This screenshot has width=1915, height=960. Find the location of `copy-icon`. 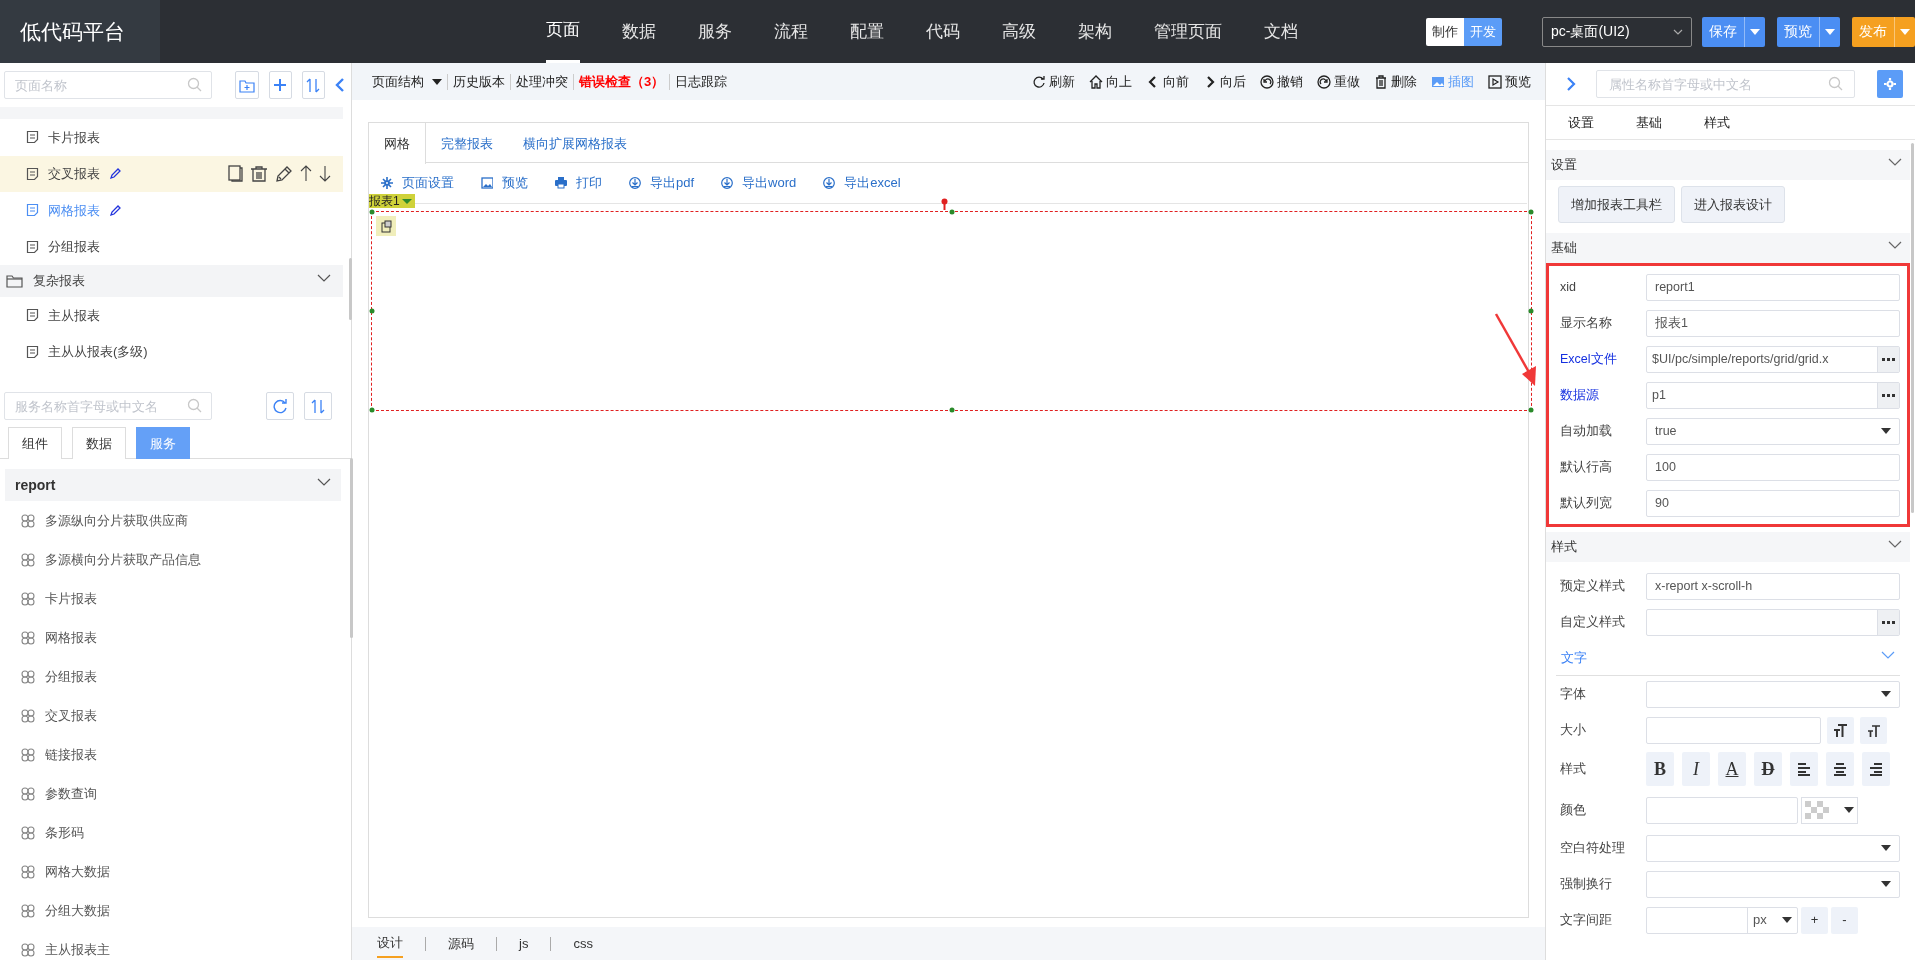

copy-icon is located at coordinates (235, 174).